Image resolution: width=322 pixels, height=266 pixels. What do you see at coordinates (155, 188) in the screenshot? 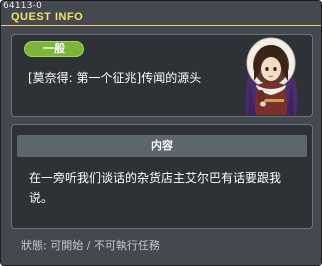
I see `quest-description: 在一旁听我们谈话的杂货店主艾尔巴有话要跟我说。` at bounding box center [155, 188].